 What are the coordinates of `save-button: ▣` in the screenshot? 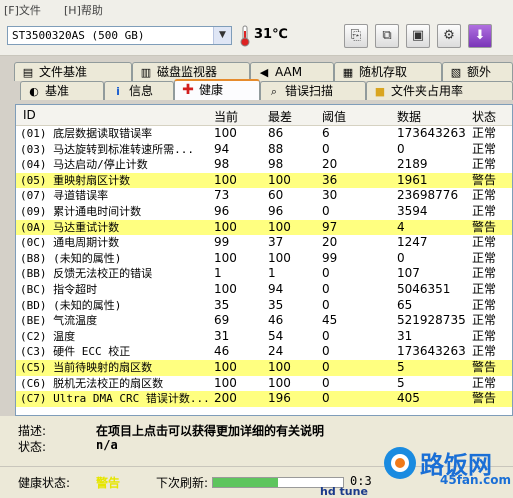 It's located at (418, 36).